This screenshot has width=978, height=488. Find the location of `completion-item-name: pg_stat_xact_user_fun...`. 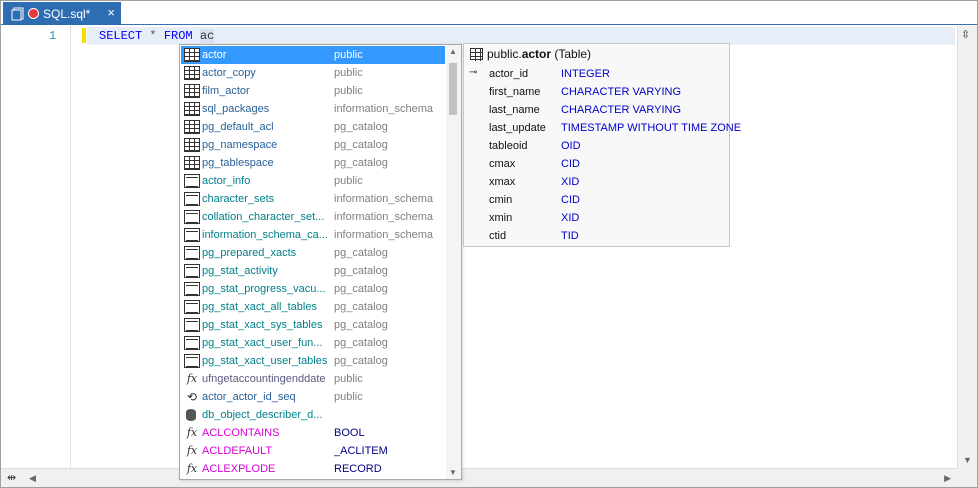

completion-item-name: pg_stat_xact_user_fun... is located at coordinates (262, 343).